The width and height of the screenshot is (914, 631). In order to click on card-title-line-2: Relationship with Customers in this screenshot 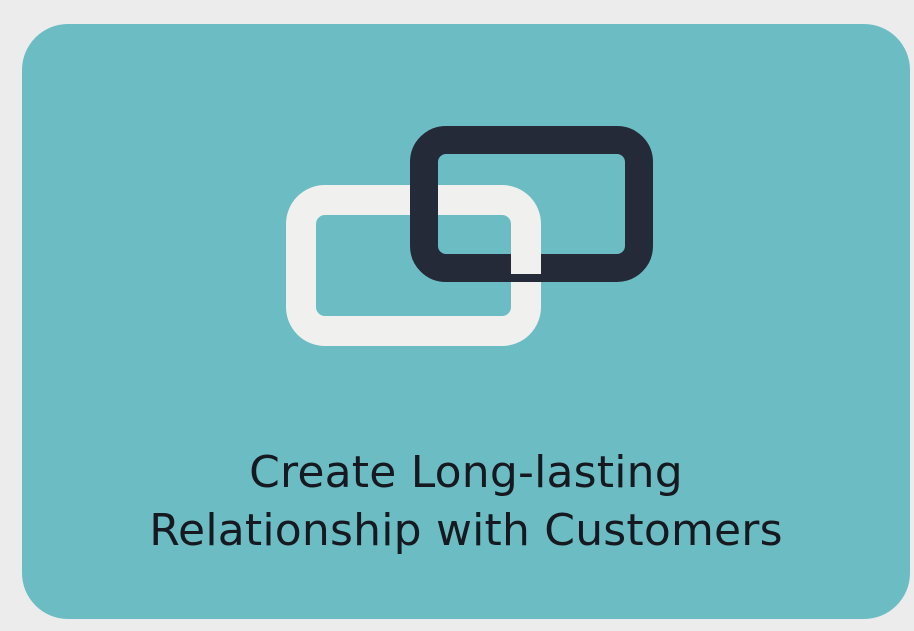, I will do `click(466, 530)`.